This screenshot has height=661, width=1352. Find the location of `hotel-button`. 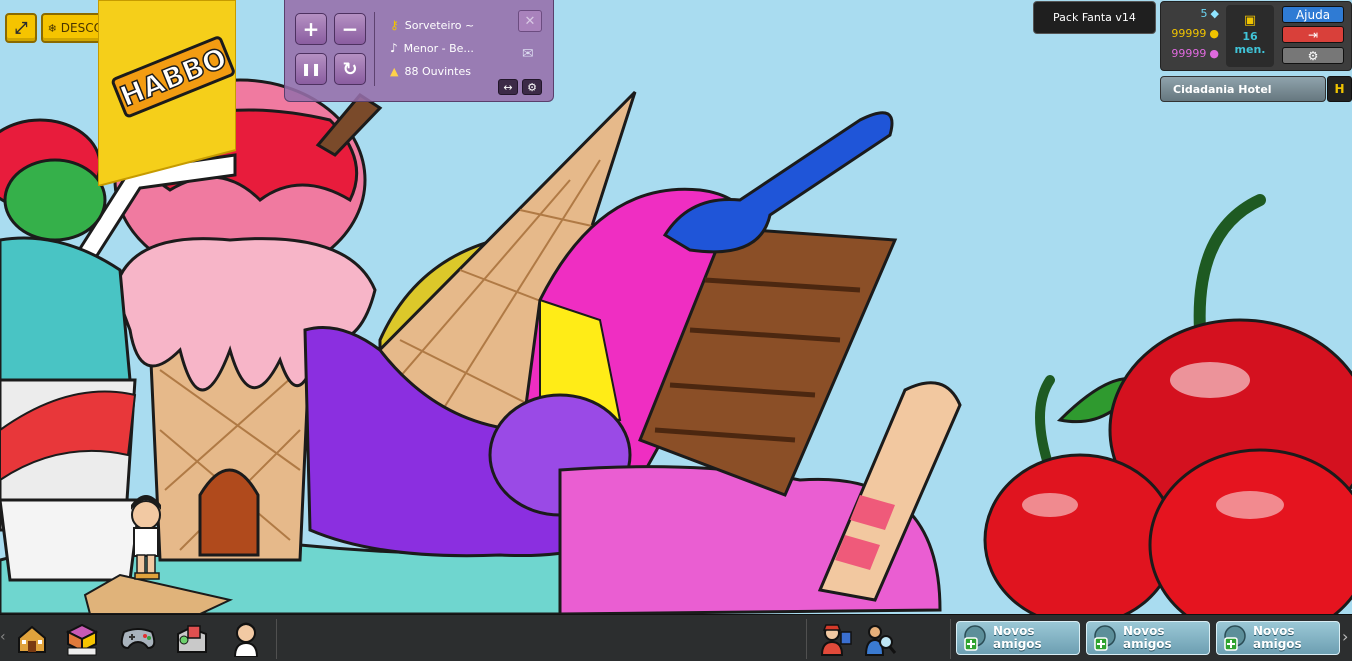

hotel-button is located at coordinates (32, 639).